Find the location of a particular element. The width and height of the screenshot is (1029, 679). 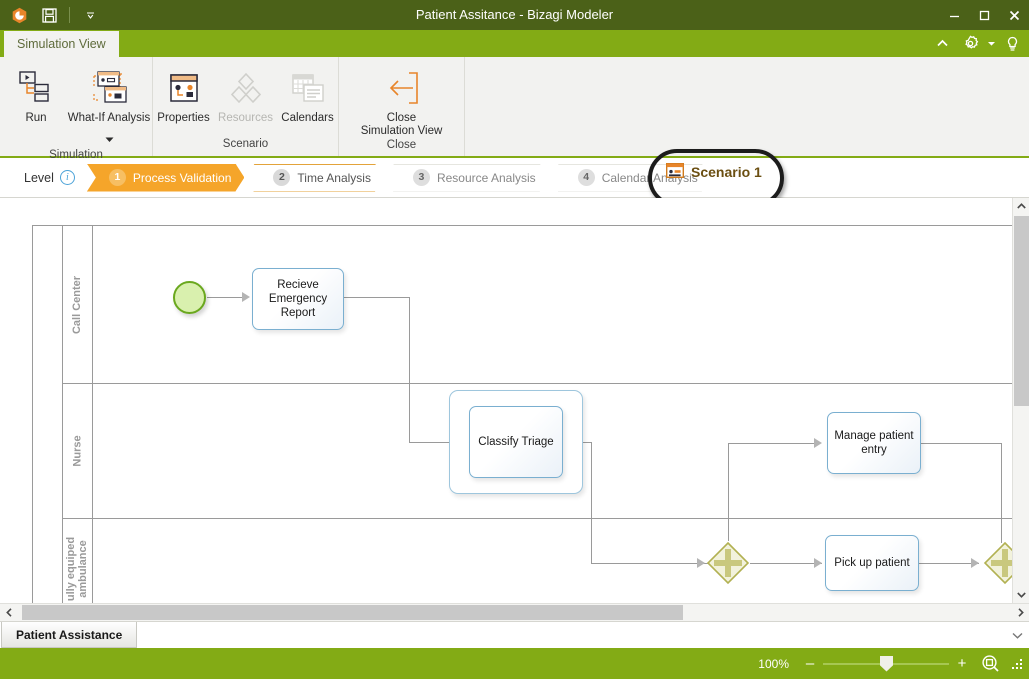

window-title: Patient Assitance - Bizagi Modeler is located at coordinates (514, 14).